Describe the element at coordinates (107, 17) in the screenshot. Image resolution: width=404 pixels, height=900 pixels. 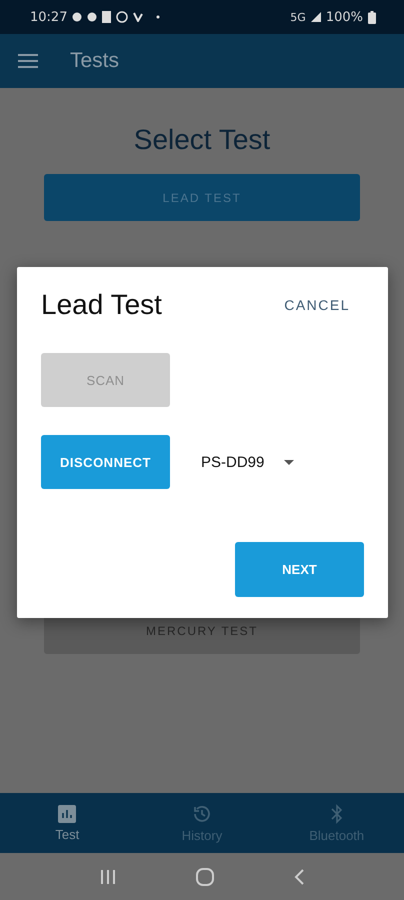
I see `sim-icon` at that location.